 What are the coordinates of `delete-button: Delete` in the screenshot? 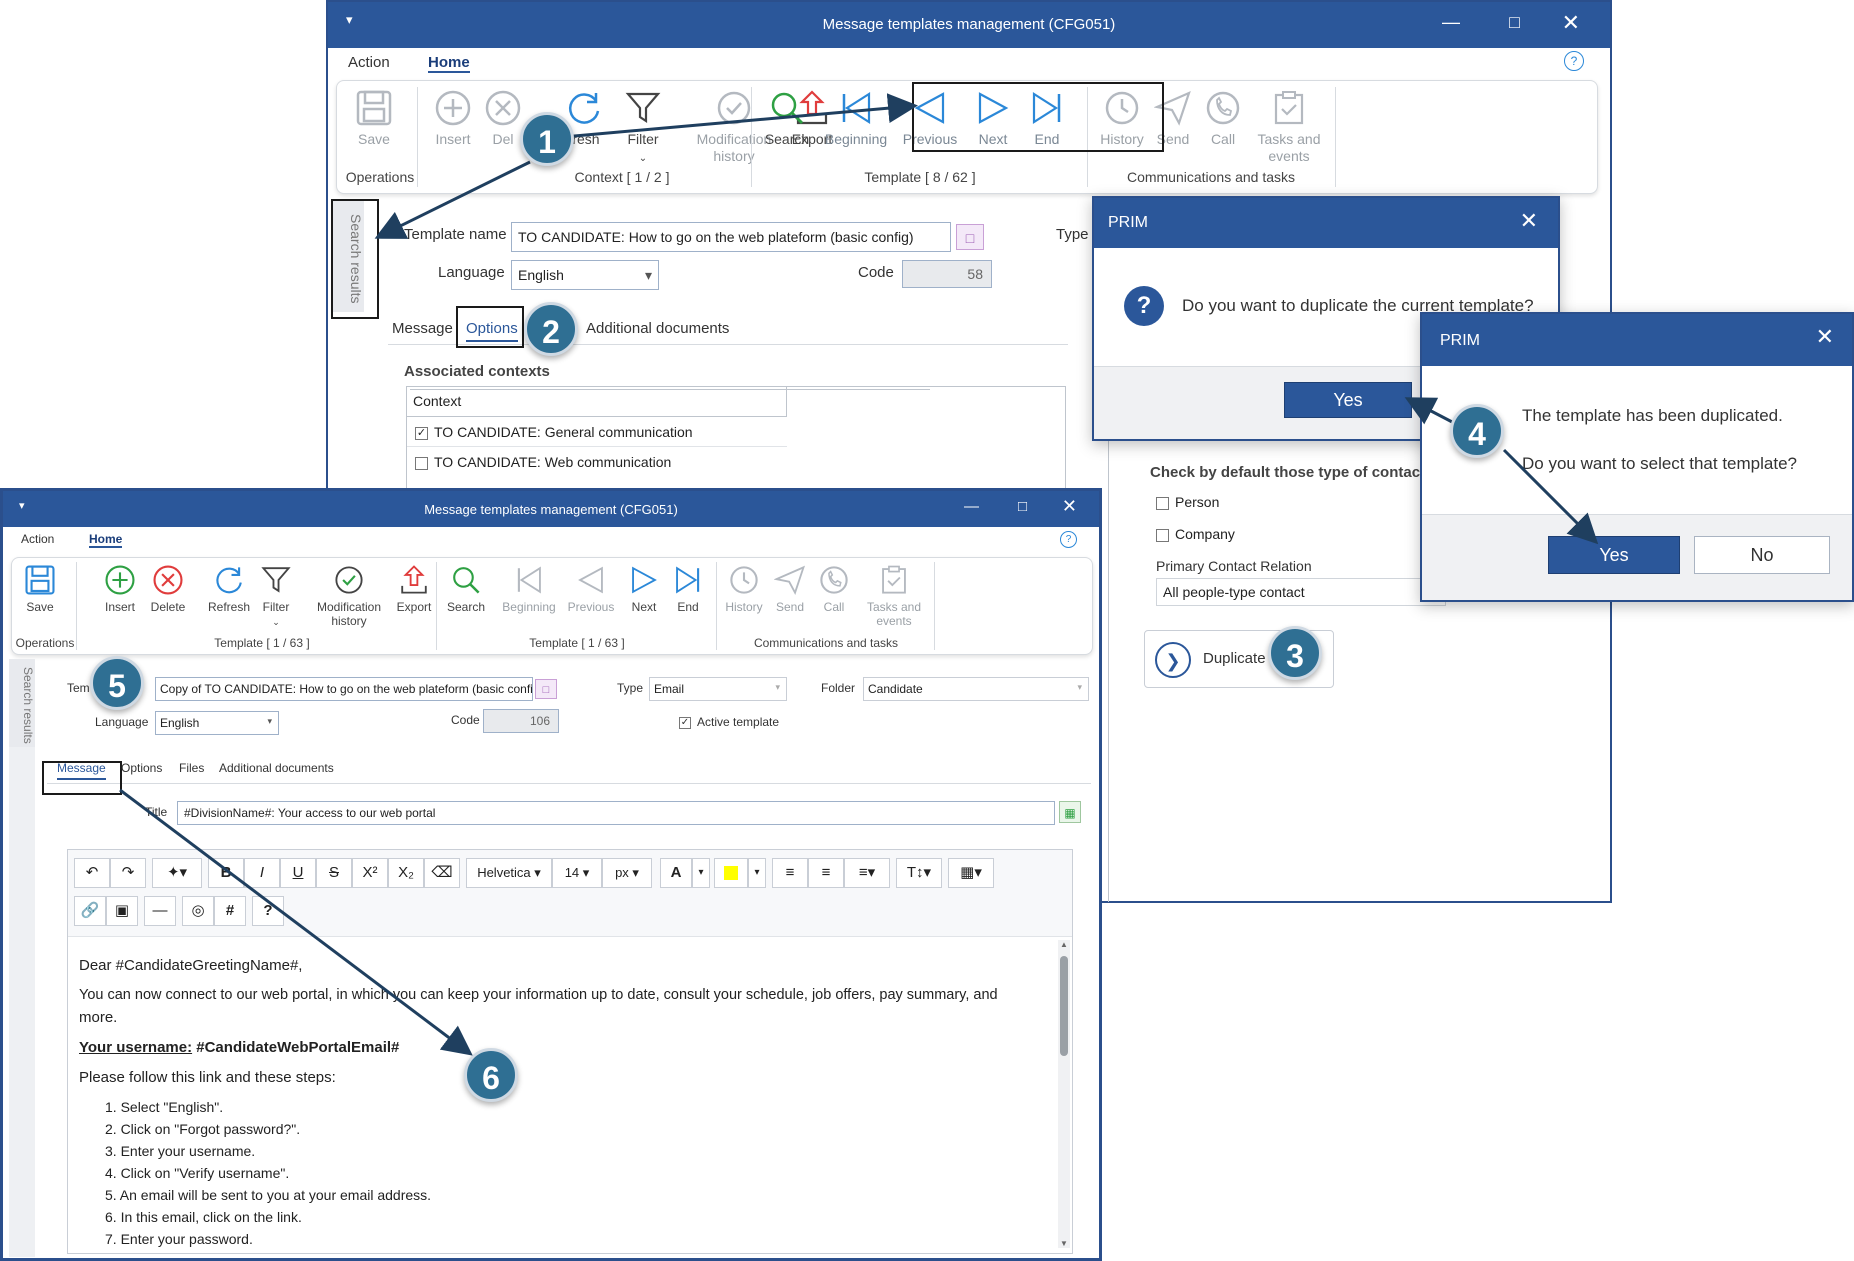 It's located at (168, 589).